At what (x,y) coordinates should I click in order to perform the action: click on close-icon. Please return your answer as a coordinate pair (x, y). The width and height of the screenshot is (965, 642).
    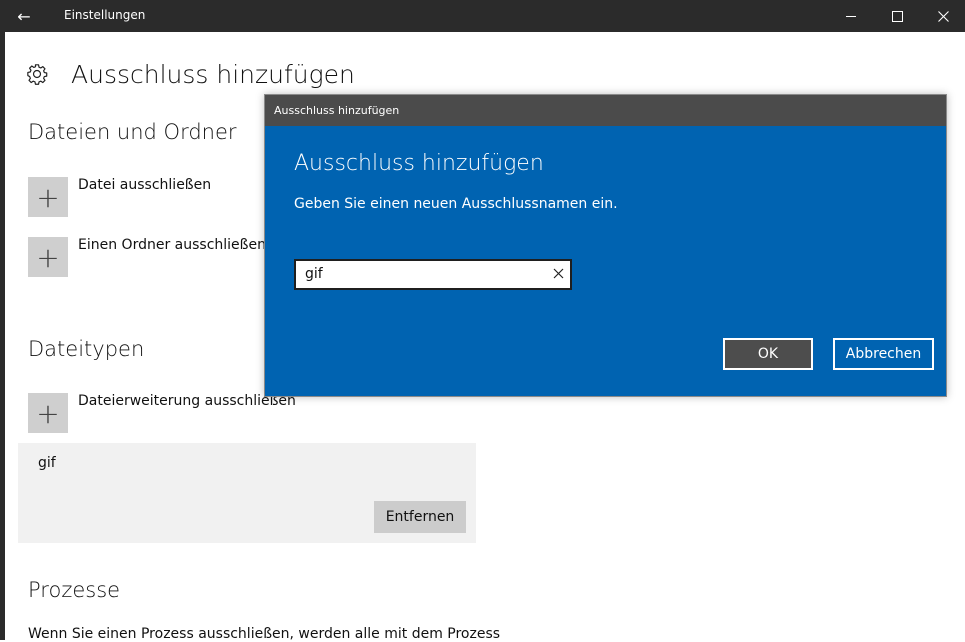
    Looking at the image, I should click on (943, 16).